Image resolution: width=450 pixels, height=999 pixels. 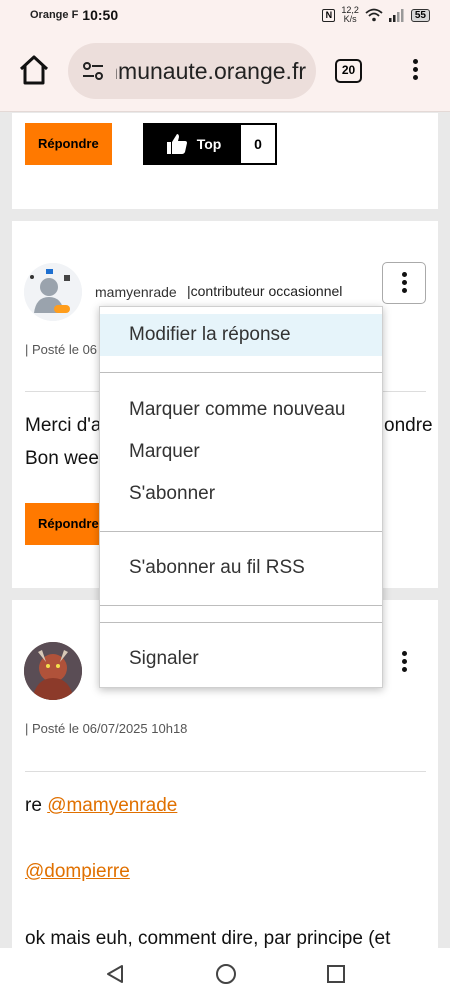 What do you see at coordinates (93, 71) in the screenshot?
I see `page-info-icon` at bounding box center [93, 71].